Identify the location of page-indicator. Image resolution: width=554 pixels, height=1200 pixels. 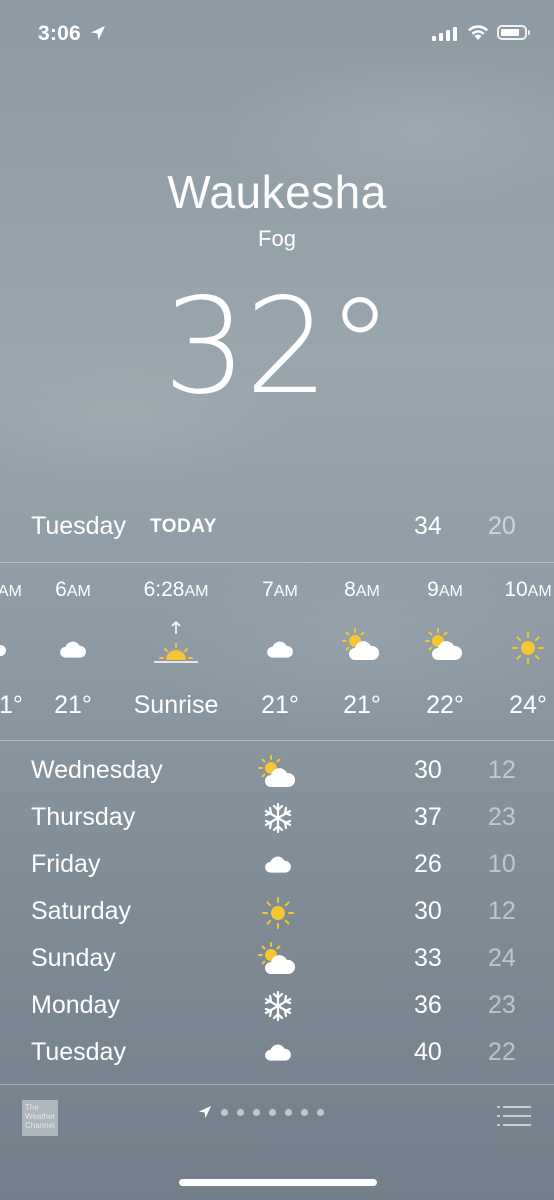
(261, 1112).